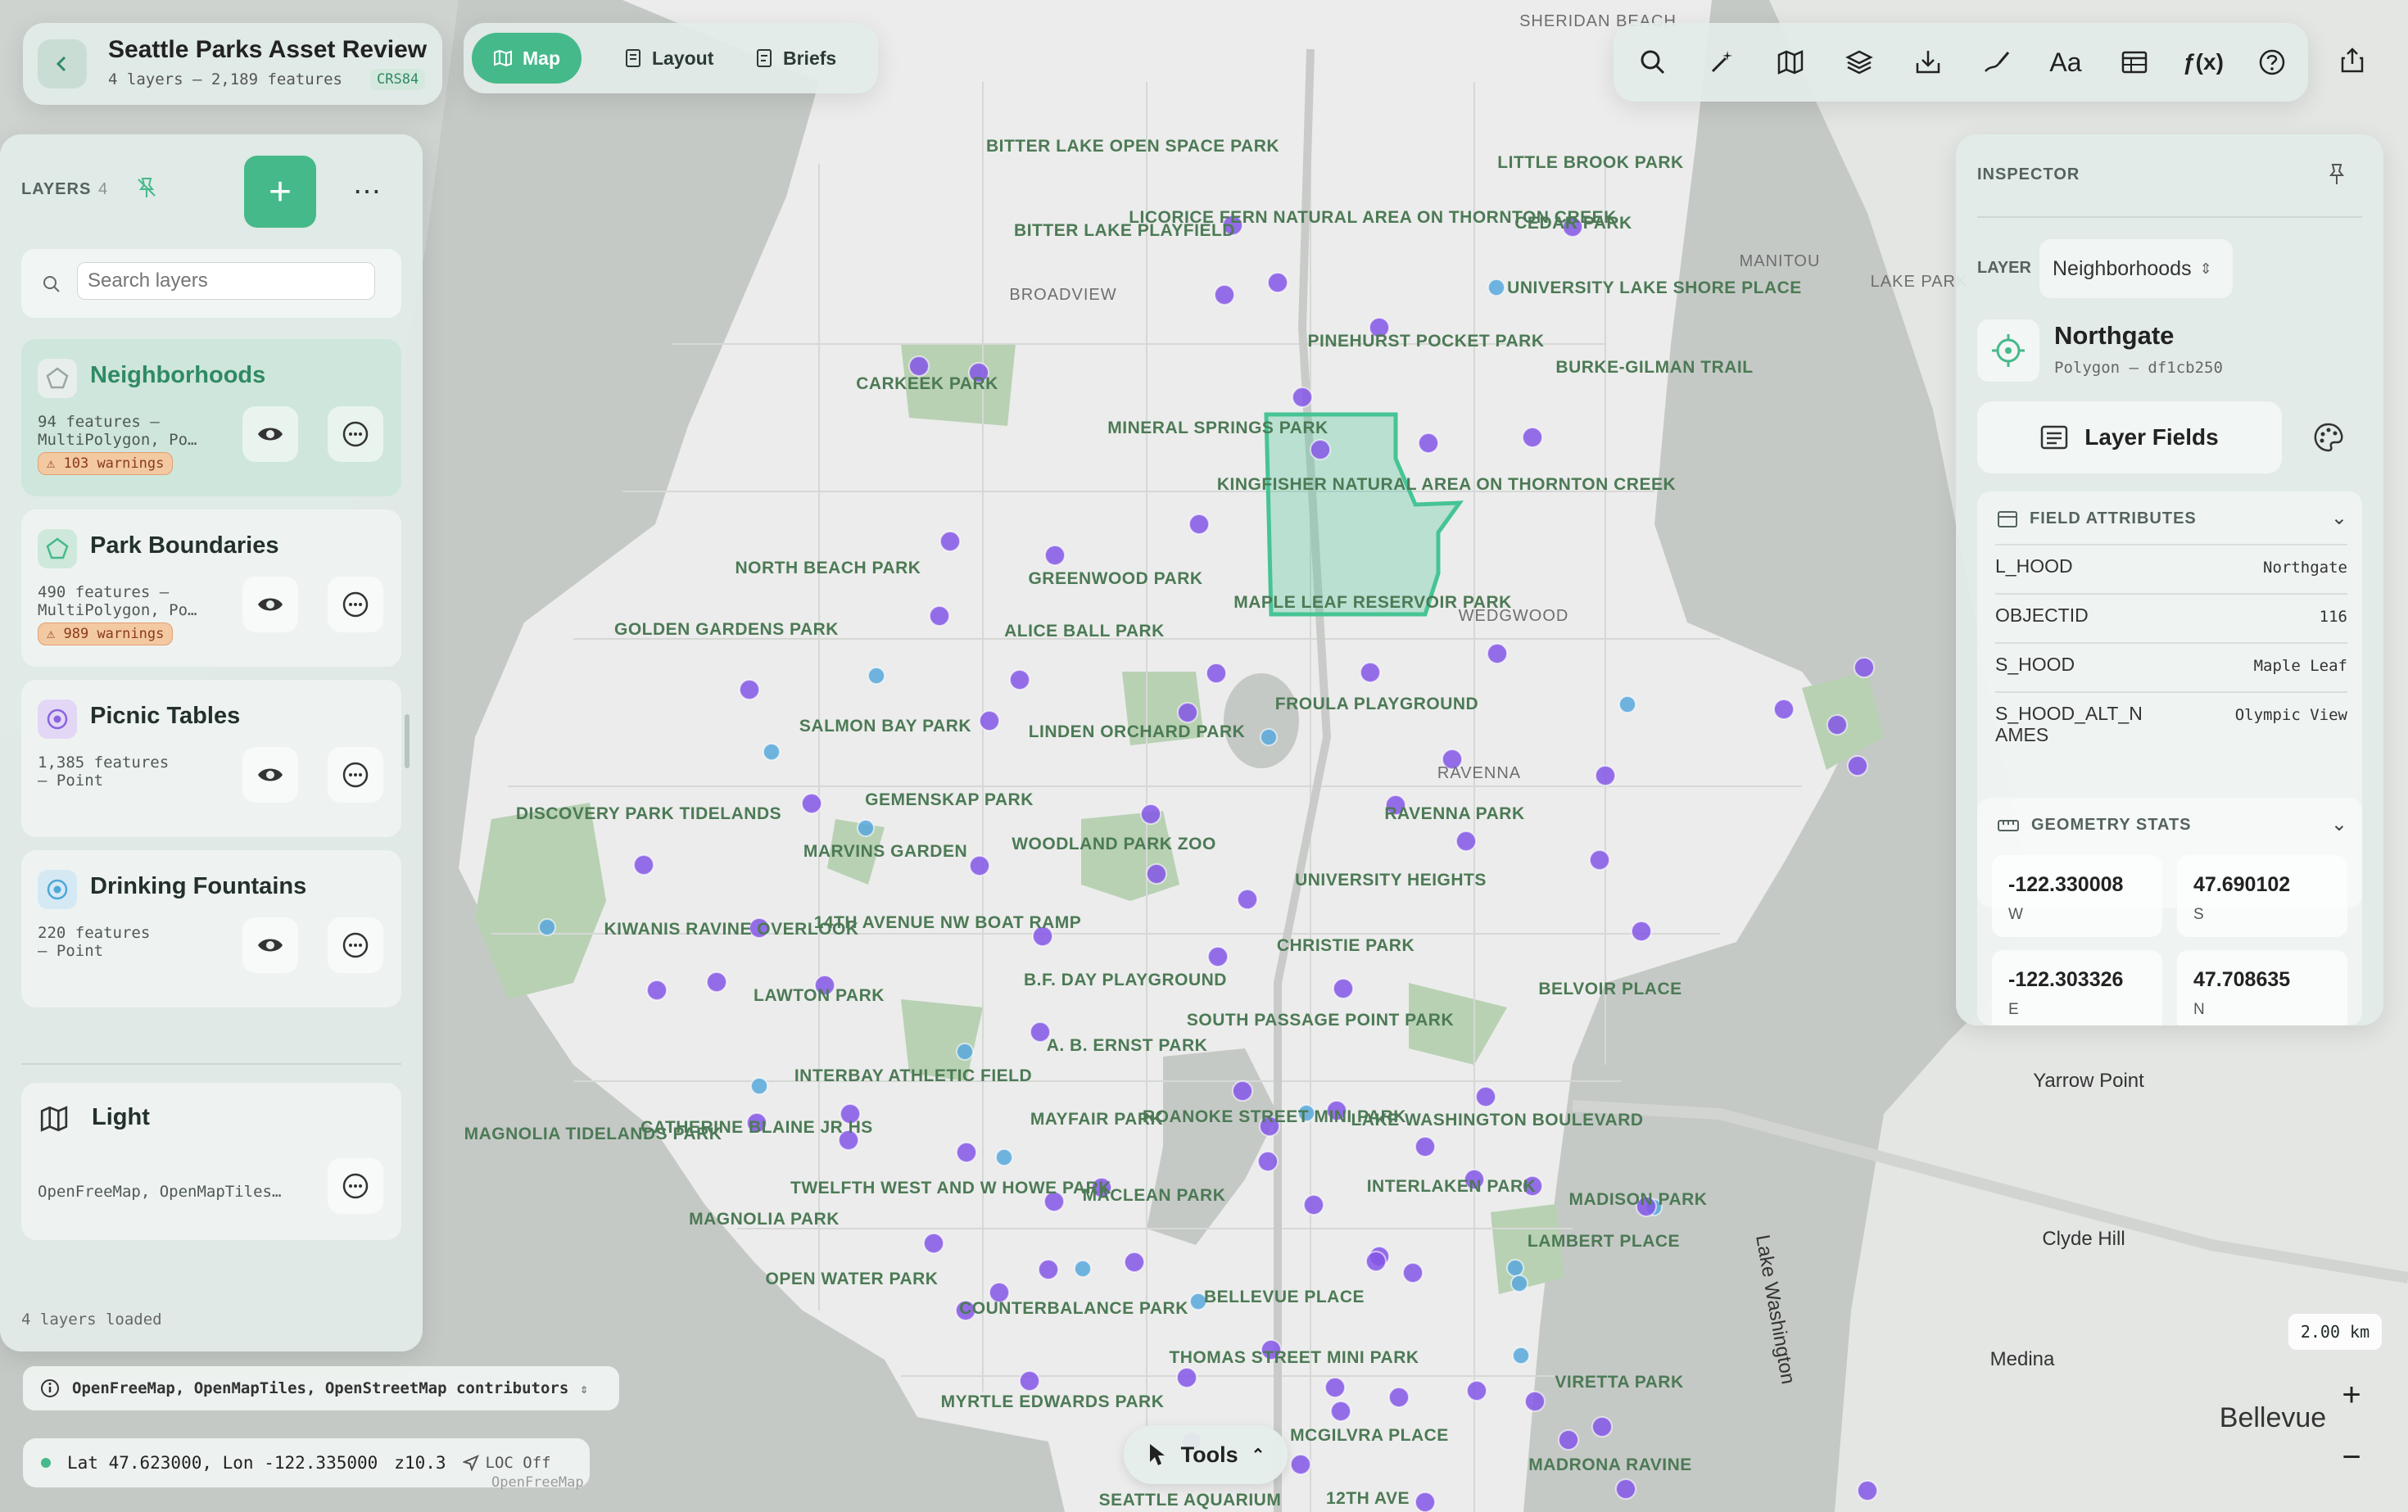  Describe the element at coordinates (2352, 60) in the screenshot. I see `share-button` at that location.